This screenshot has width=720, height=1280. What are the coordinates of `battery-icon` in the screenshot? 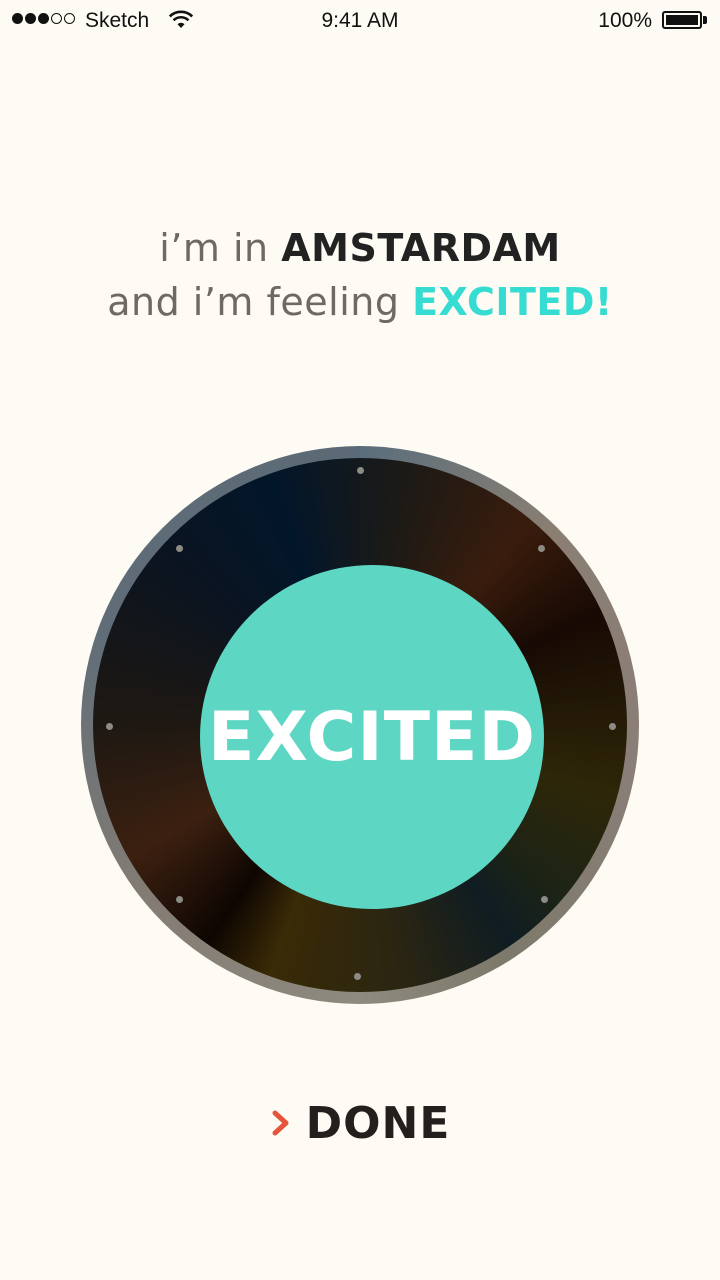 It's located at (682, 20).